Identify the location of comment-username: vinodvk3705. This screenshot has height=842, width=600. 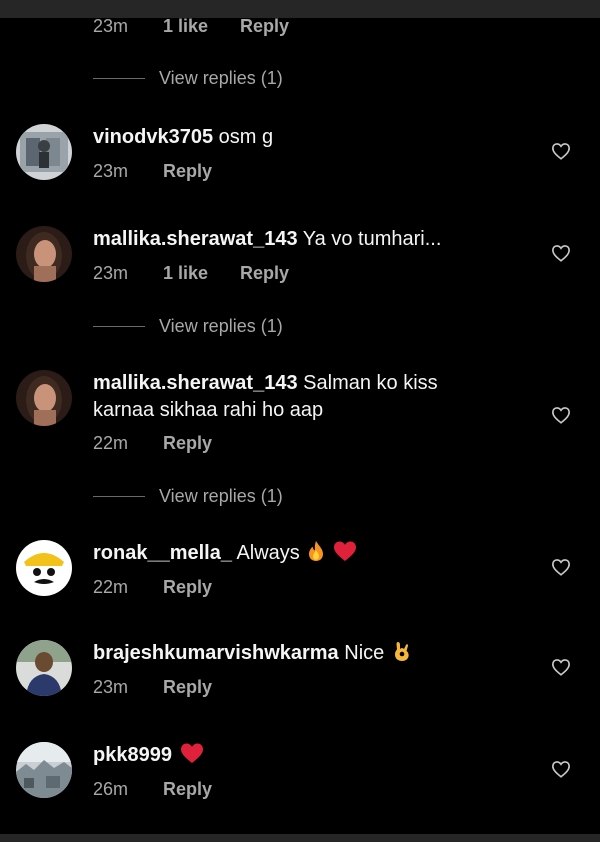
(153, 137).